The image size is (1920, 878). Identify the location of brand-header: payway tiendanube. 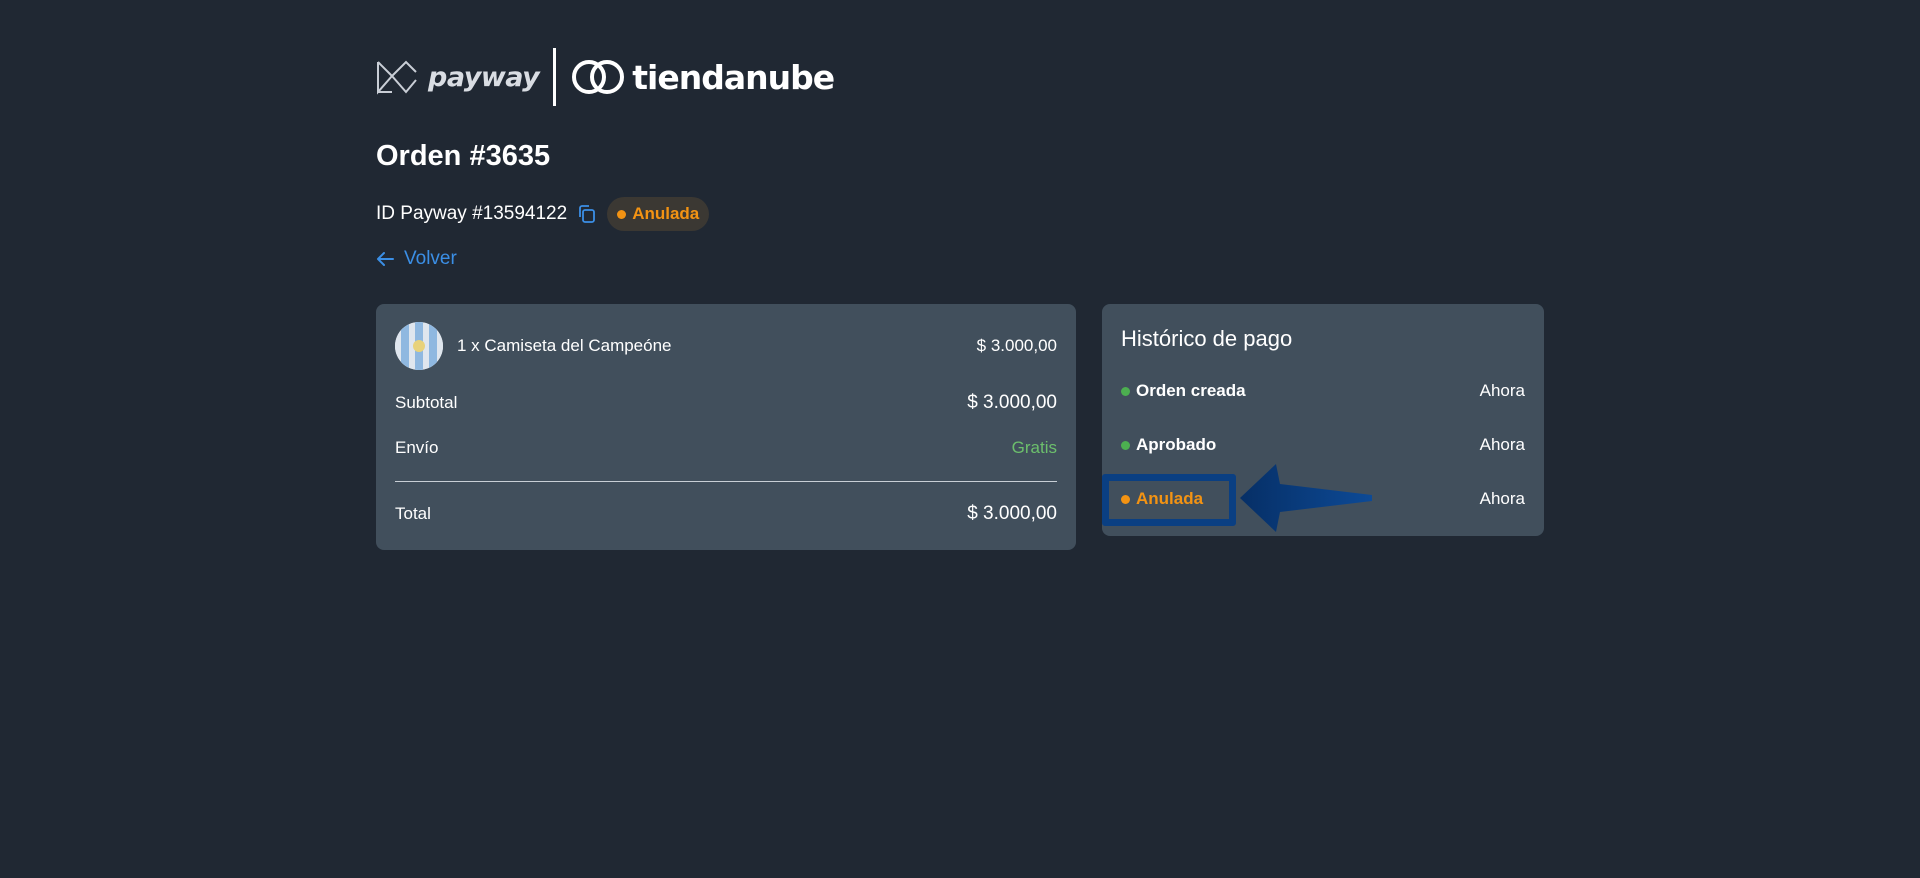
(605, 77).